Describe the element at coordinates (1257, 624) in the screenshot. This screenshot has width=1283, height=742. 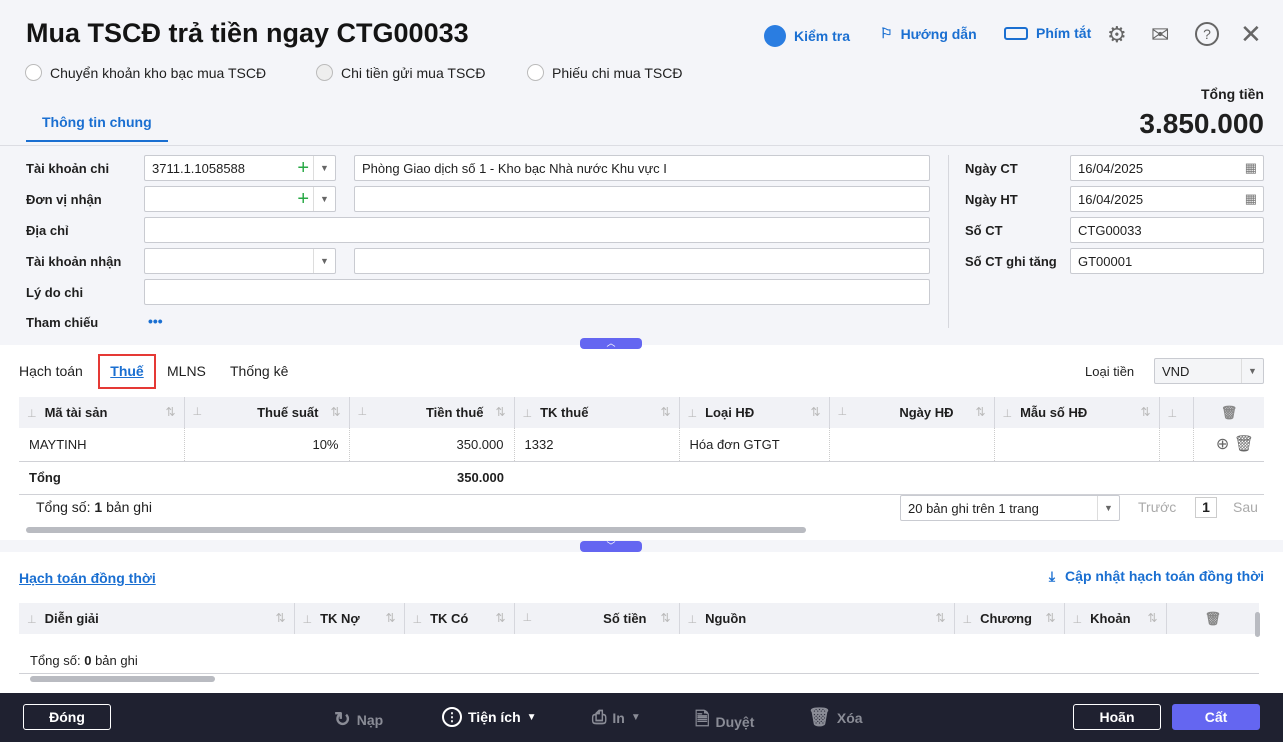
I see `vertical-scrollbar` at that location.